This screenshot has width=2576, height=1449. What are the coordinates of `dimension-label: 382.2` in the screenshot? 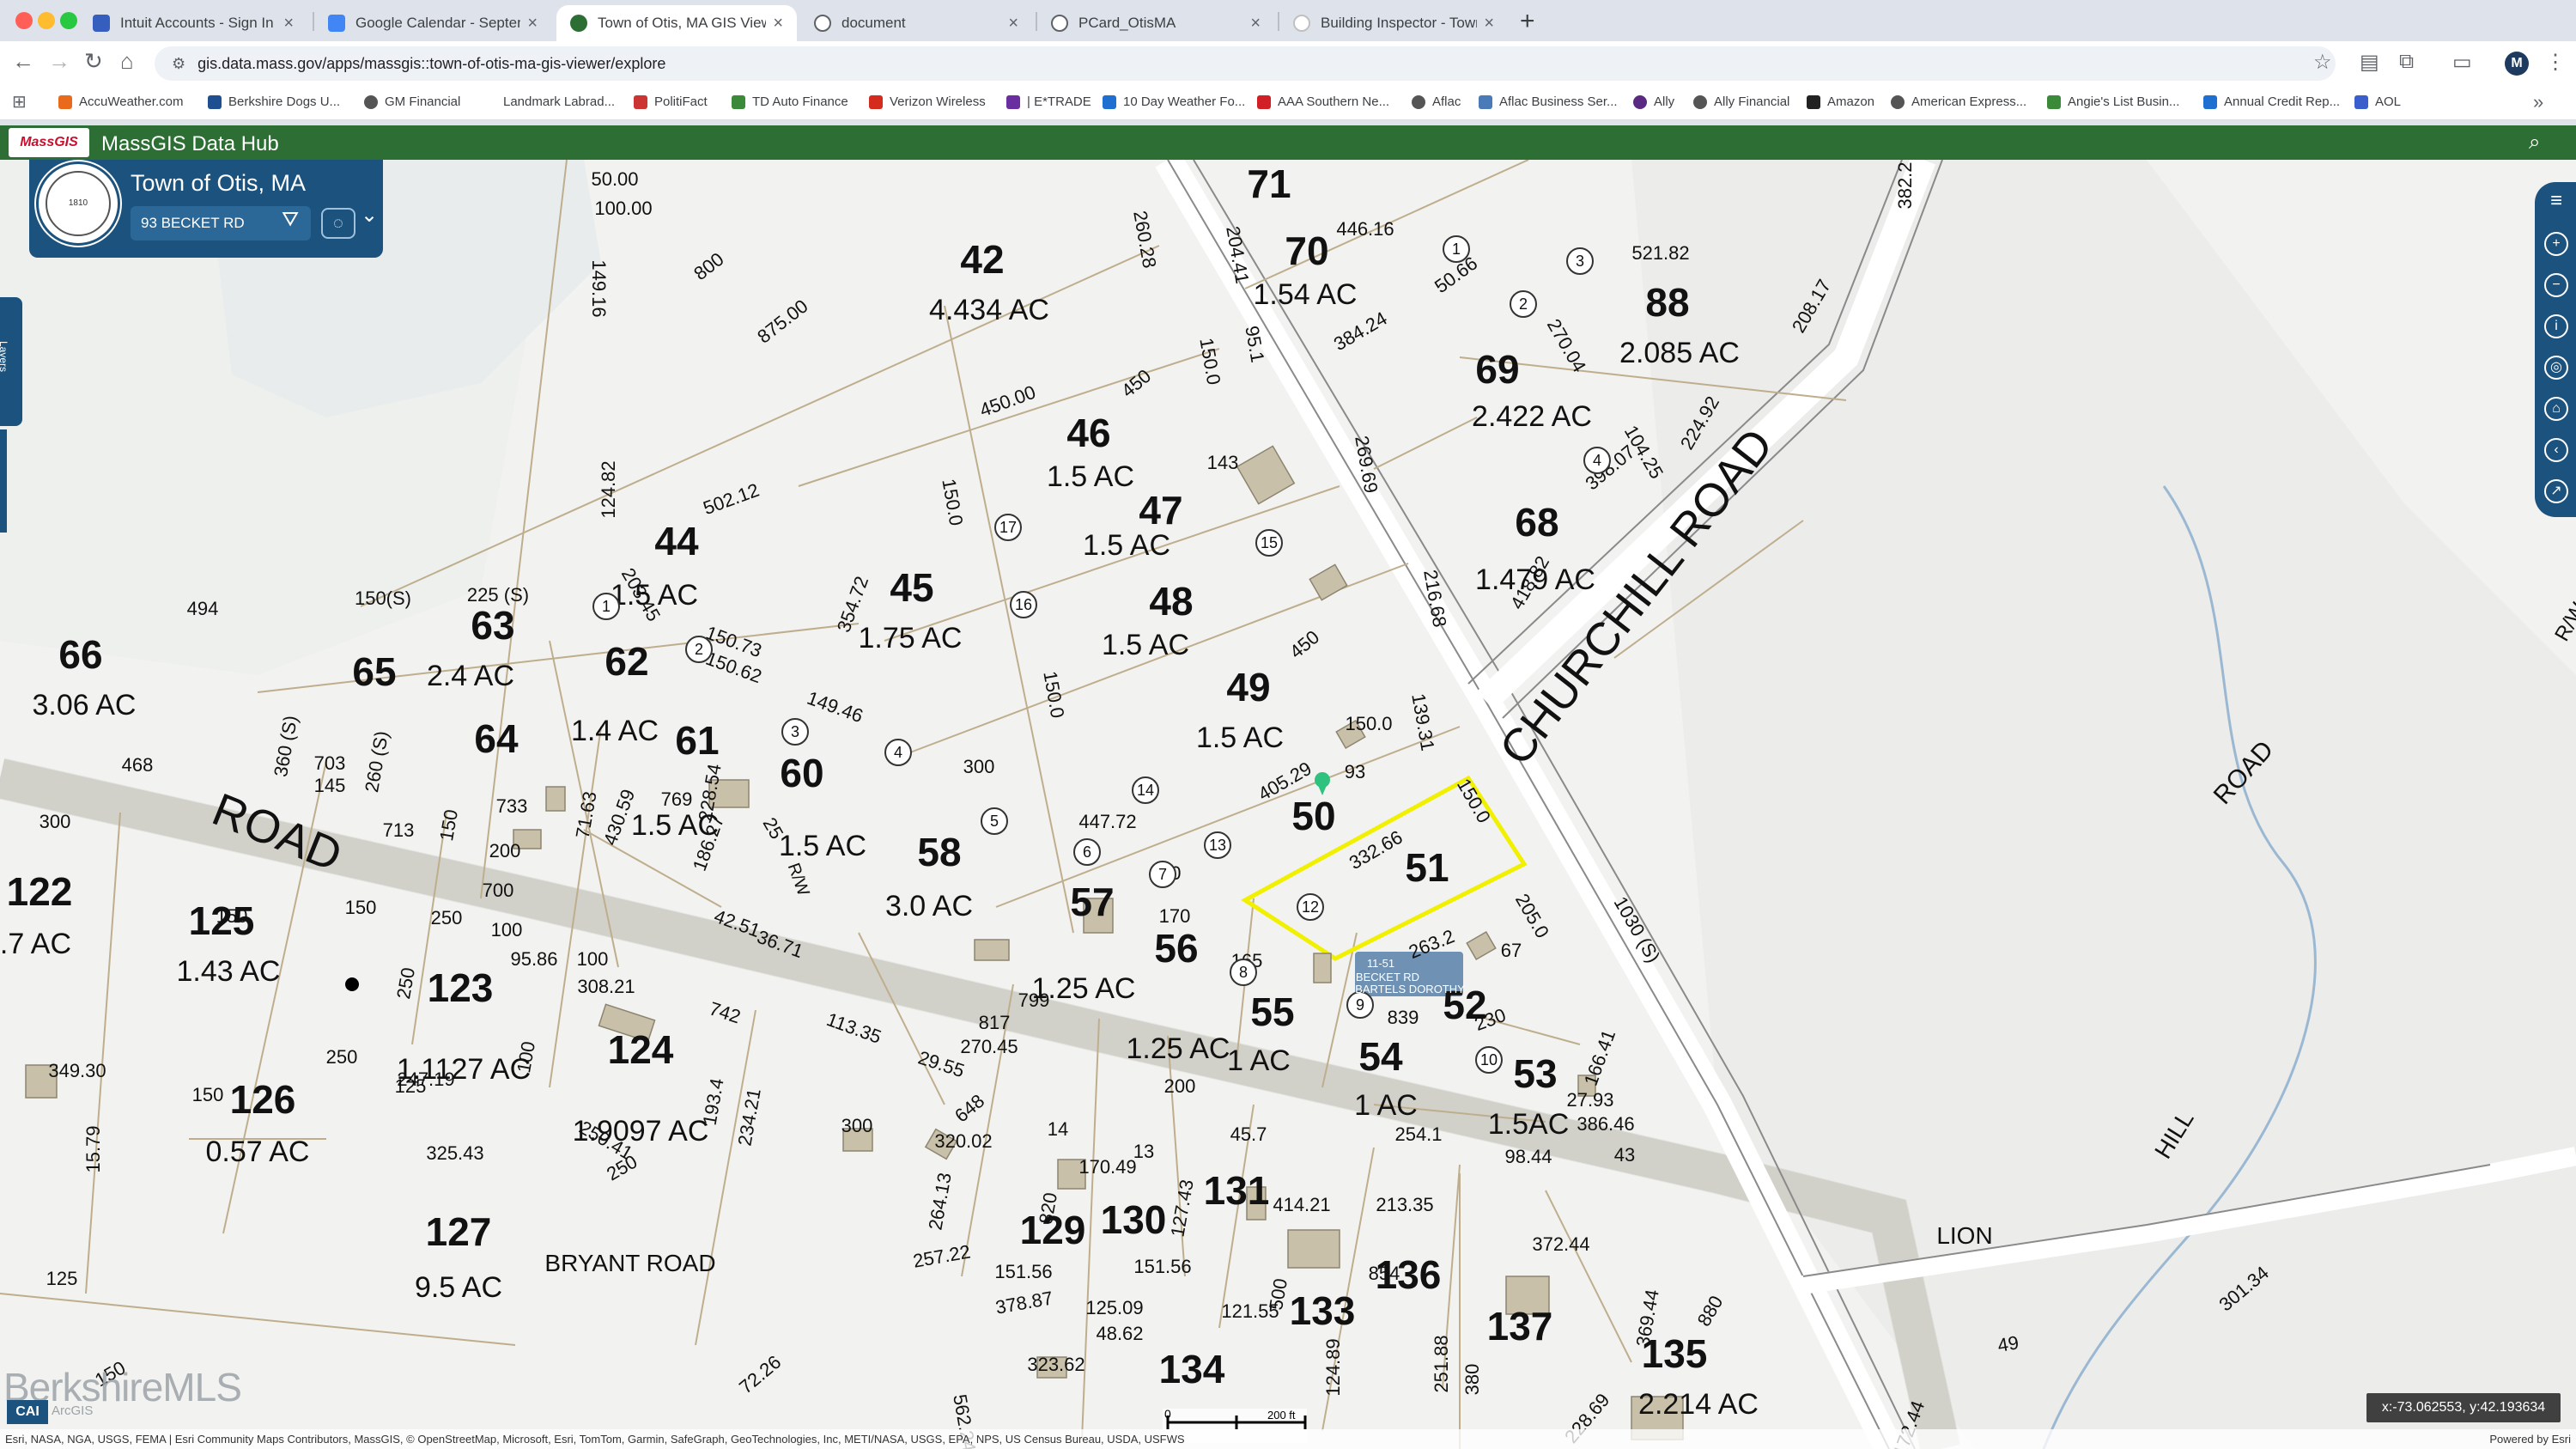 It's located at (1905, 185).